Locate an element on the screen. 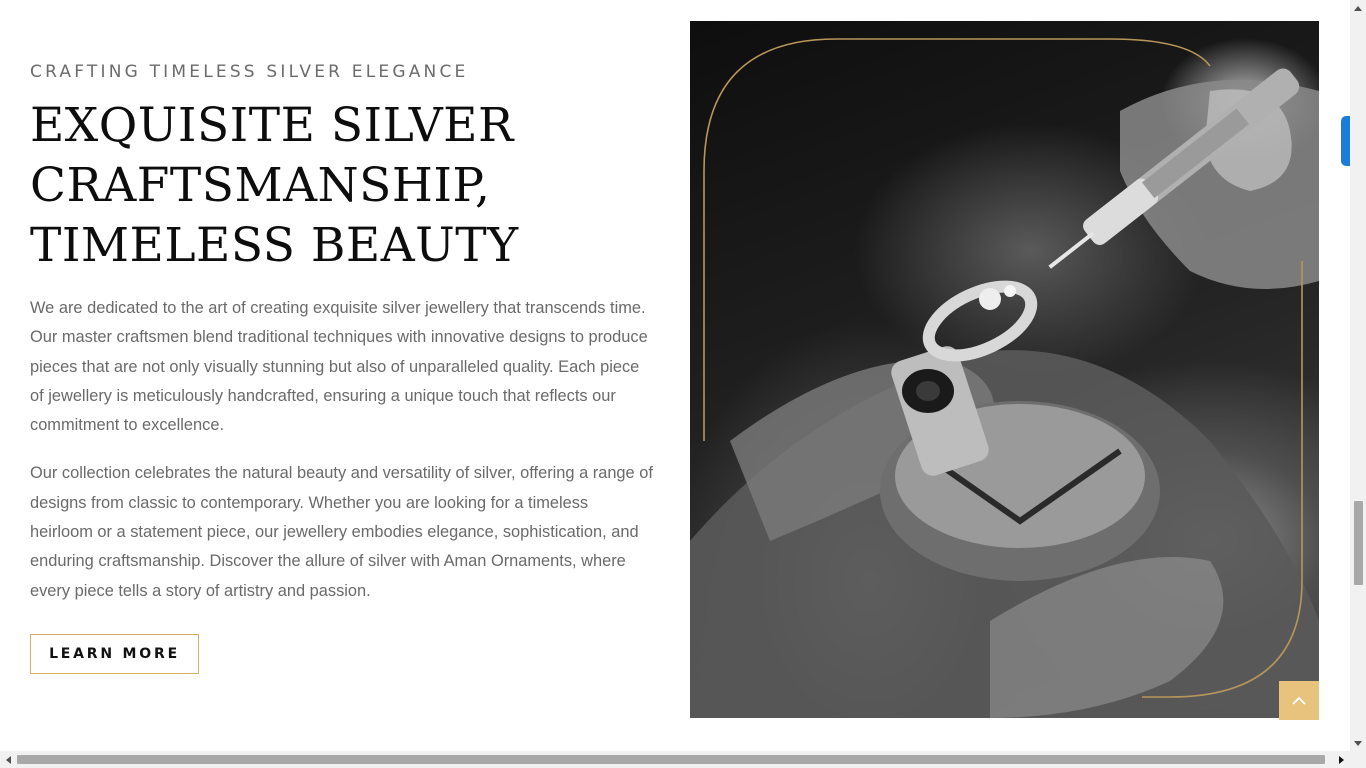 This screenshot has width=1366, height=768. vertical-scroll-thumb is located at coordinates (1358, 543).